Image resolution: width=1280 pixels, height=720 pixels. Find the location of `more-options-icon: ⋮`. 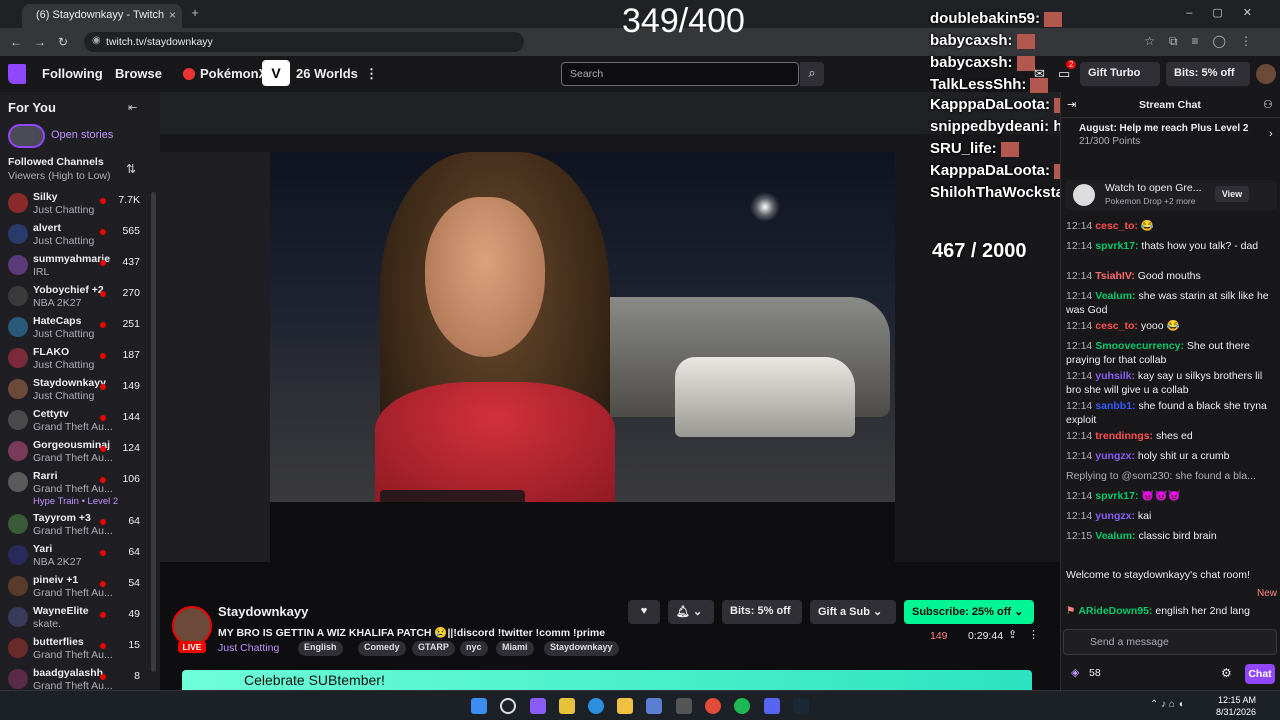

more-options-icon: ⋮ is located at coordinates (1033, 634).